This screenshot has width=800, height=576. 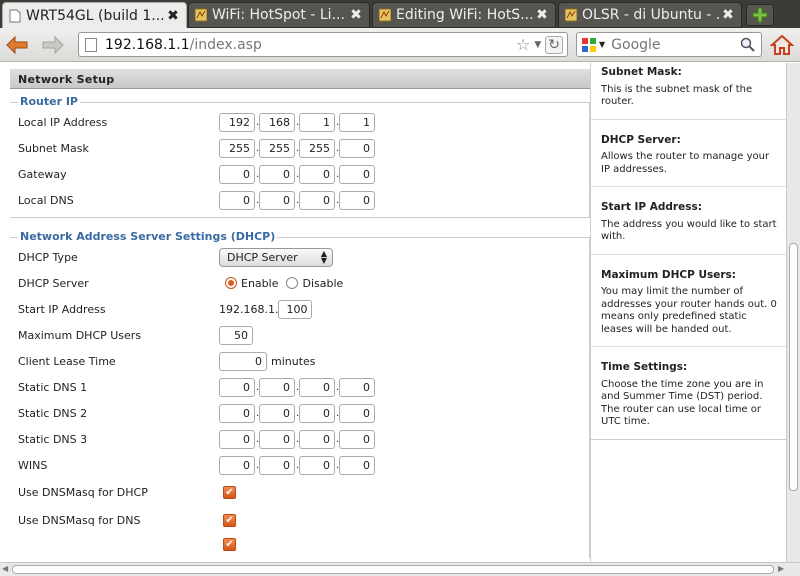 I want to click on dnsmasq-dns-checkbox: ✔, so click(x=229, y=520).